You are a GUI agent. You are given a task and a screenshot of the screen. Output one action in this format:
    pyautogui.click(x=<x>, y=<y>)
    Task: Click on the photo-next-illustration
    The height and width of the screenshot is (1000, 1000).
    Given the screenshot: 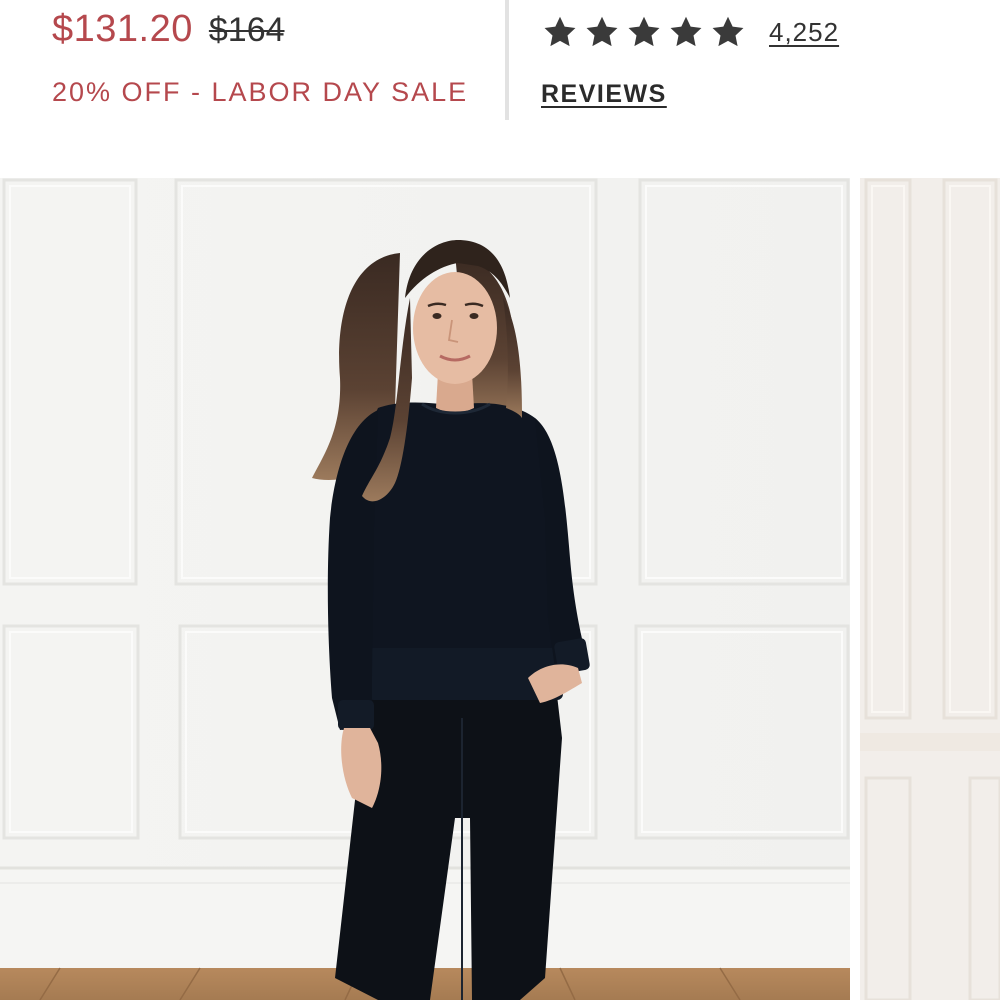 What is the action you would take?
    pyautogui.click(x=930, y=589)
    